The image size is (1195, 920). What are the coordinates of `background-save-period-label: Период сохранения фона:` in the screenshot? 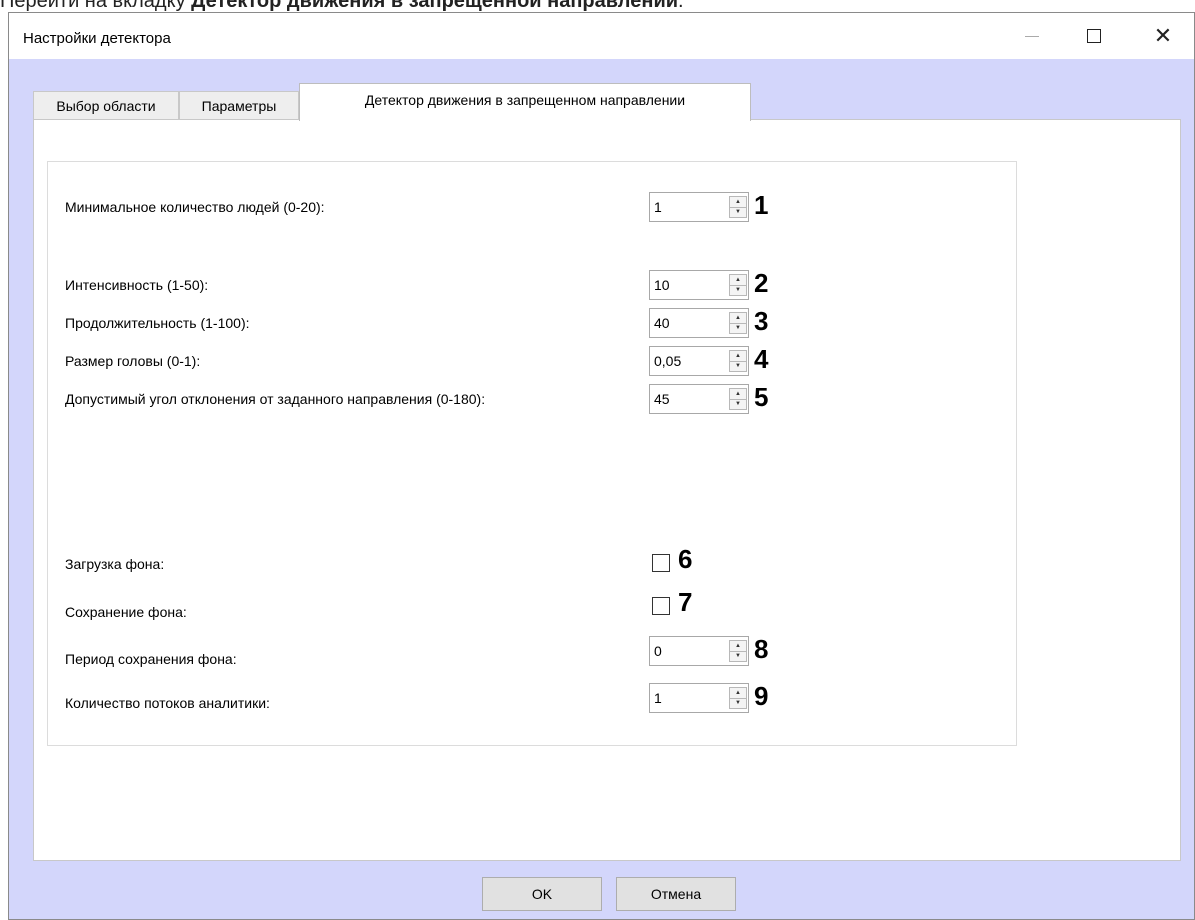 It's located at (151, 659).